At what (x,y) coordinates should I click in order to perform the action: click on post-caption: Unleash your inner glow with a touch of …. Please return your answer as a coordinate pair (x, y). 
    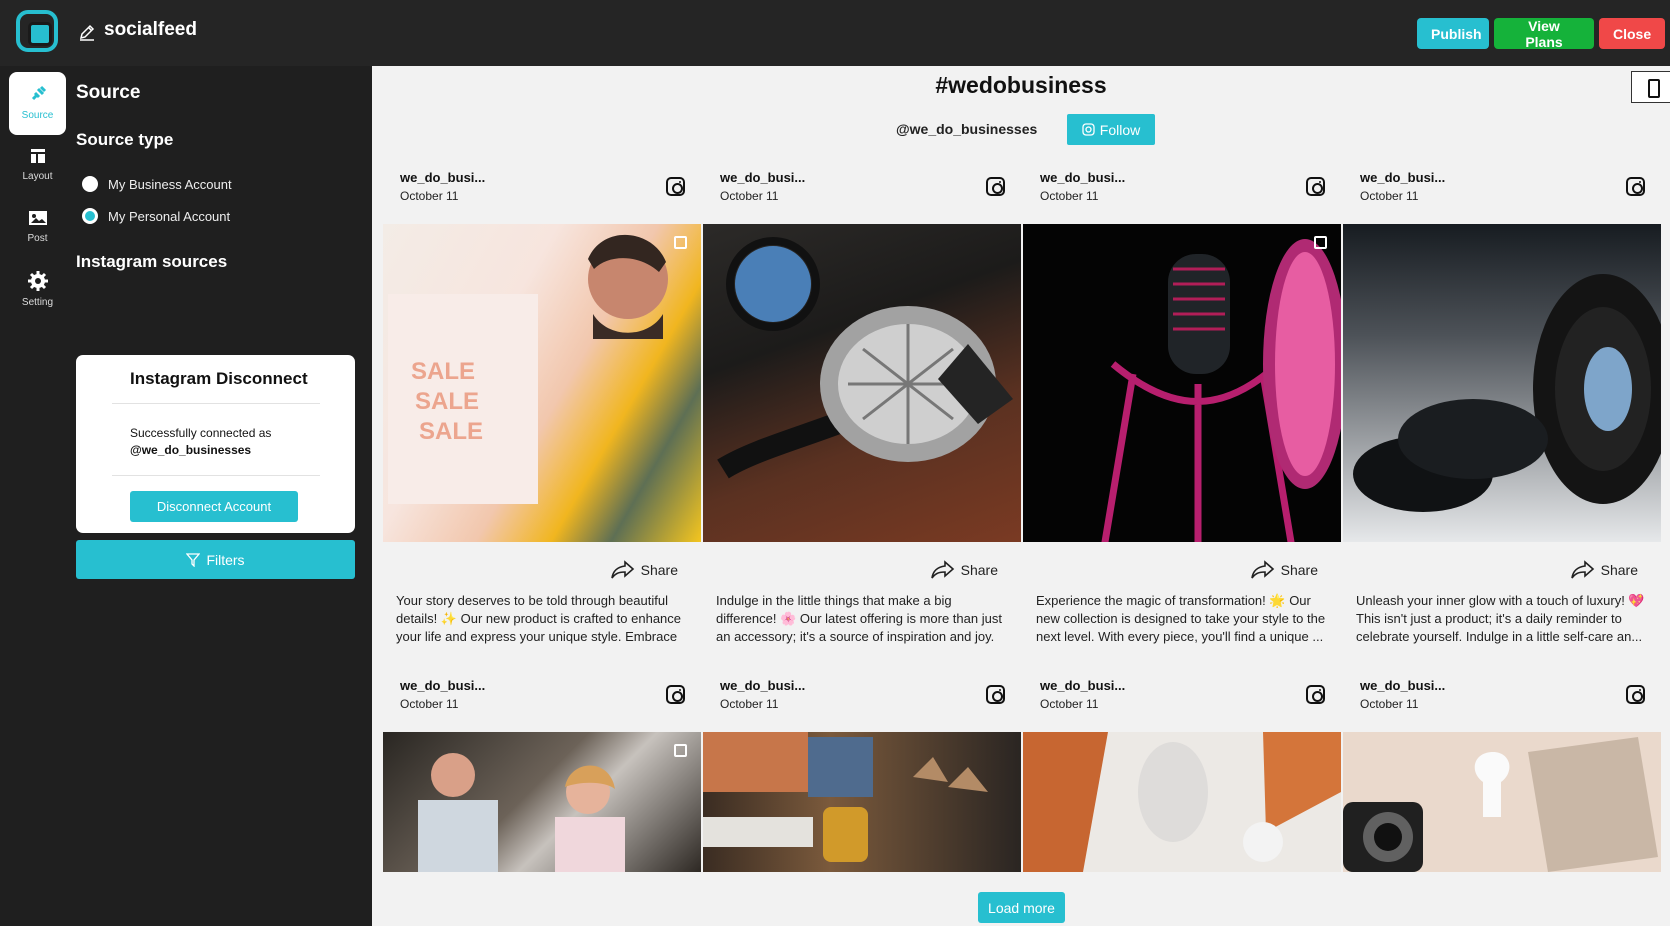
    Looking at the image, I should click on (1500, 618).